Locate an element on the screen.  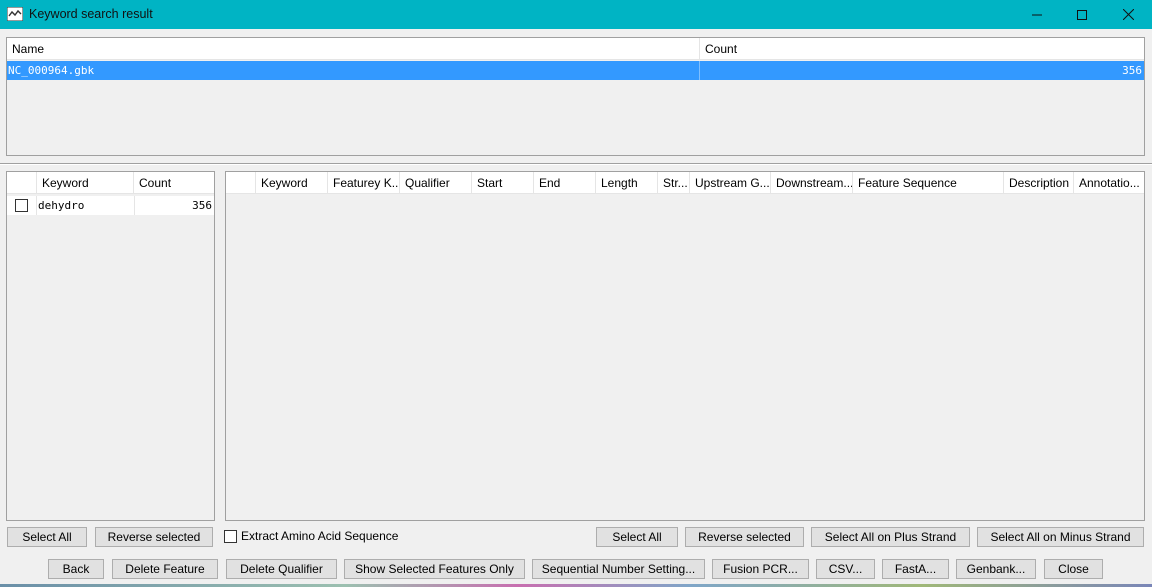
app-logo-icon is located at coordinates (15, 14).